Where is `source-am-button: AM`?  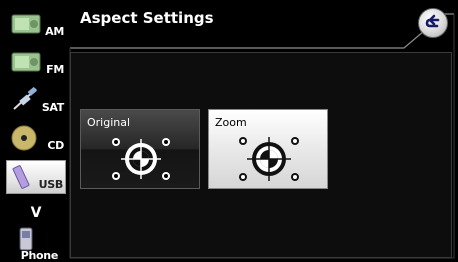 source-am-button: AM is located at coordinates (36, 23).